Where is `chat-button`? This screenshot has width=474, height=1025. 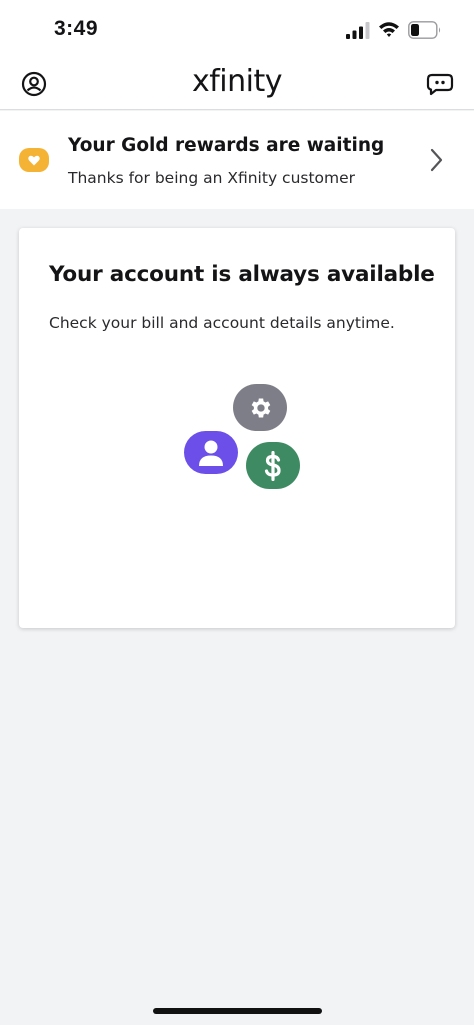 chat-button is located at coordinates (440, 84).